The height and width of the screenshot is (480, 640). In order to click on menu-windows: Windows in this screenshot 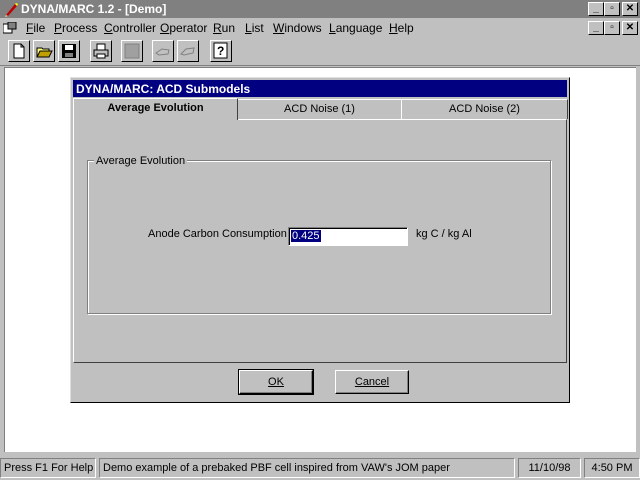, I will do `click(297, 28)`.